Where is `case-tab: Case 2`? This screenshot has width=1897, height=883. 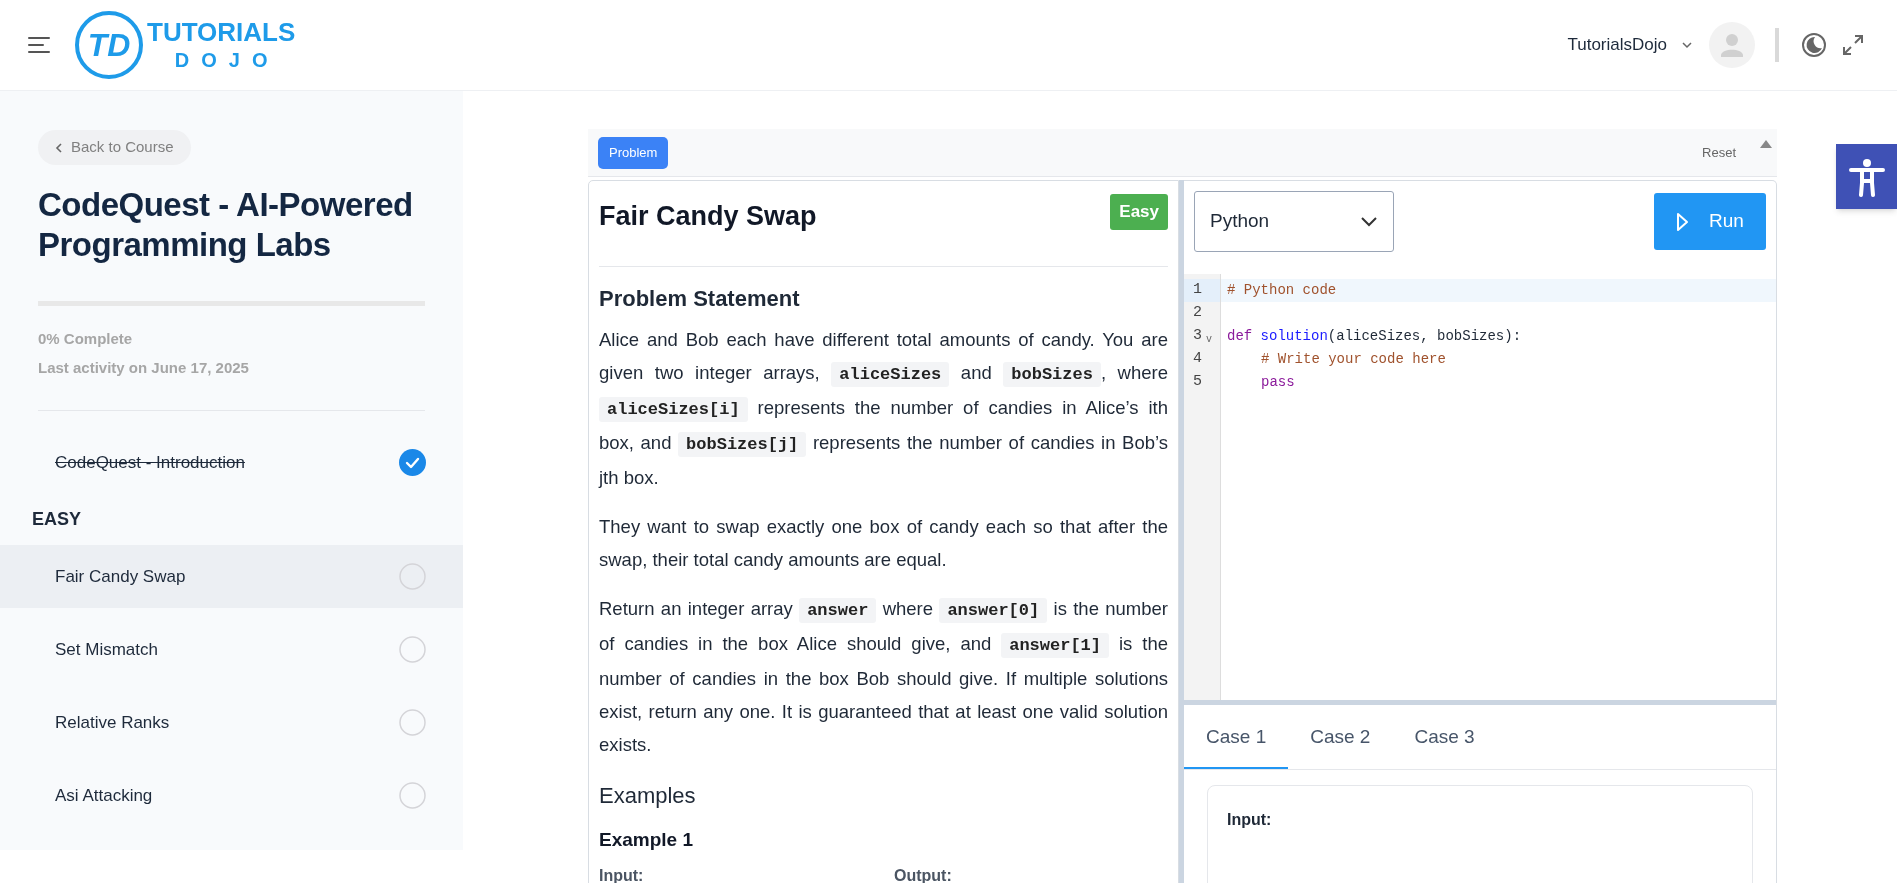 case-tab: Case 2 is located at coordinates (1340, 738).